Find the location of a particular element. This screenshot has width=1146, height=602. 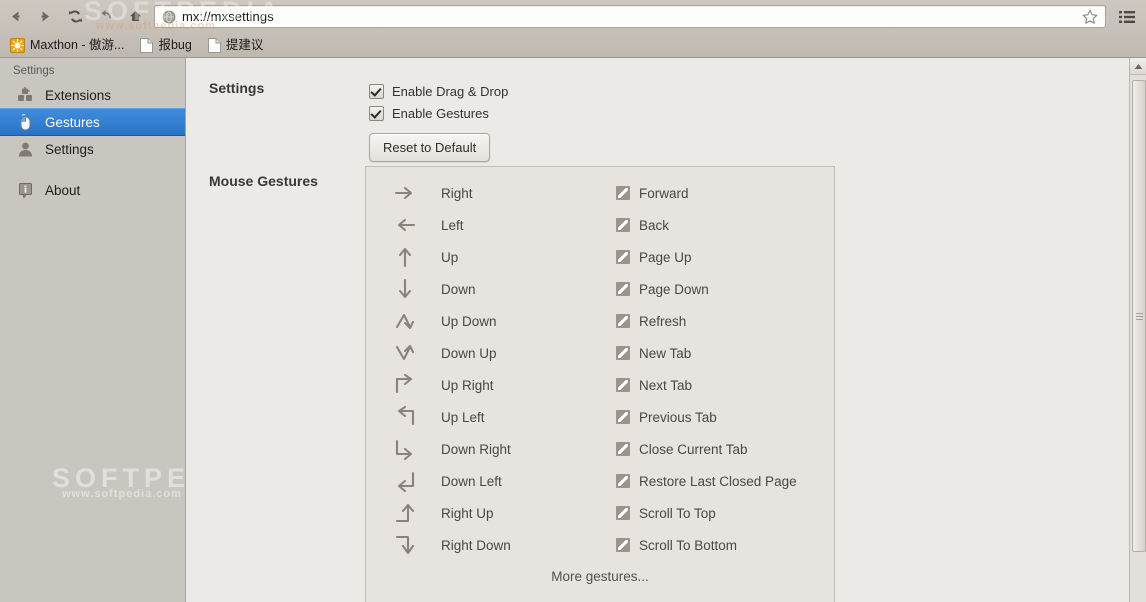

back-button is located at coordinates (15, 17).